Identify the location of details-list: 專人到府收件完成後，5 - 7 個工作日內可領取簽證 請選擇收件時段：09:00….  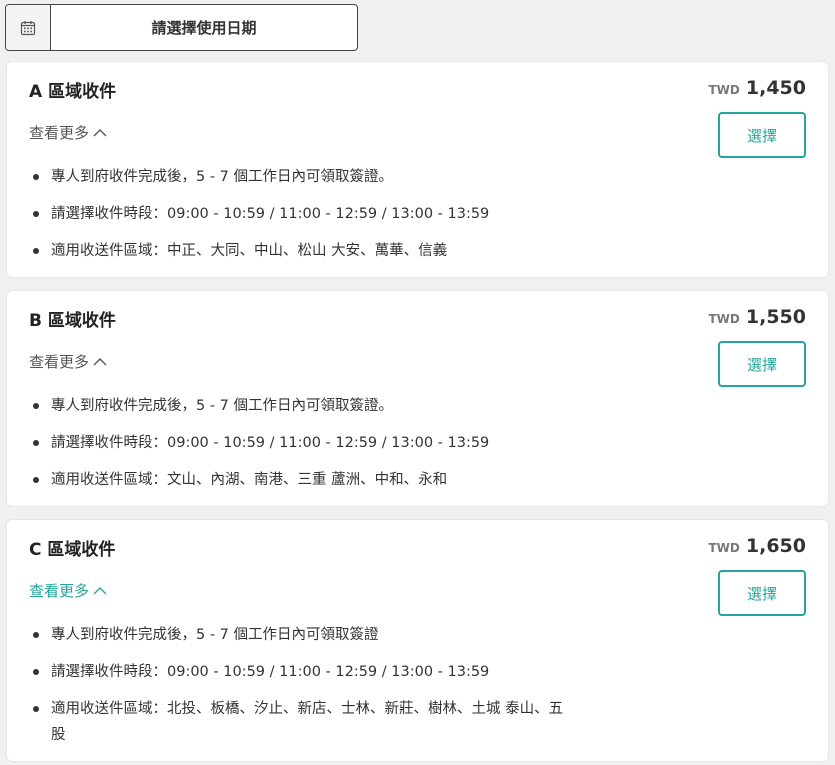
(299, 690).